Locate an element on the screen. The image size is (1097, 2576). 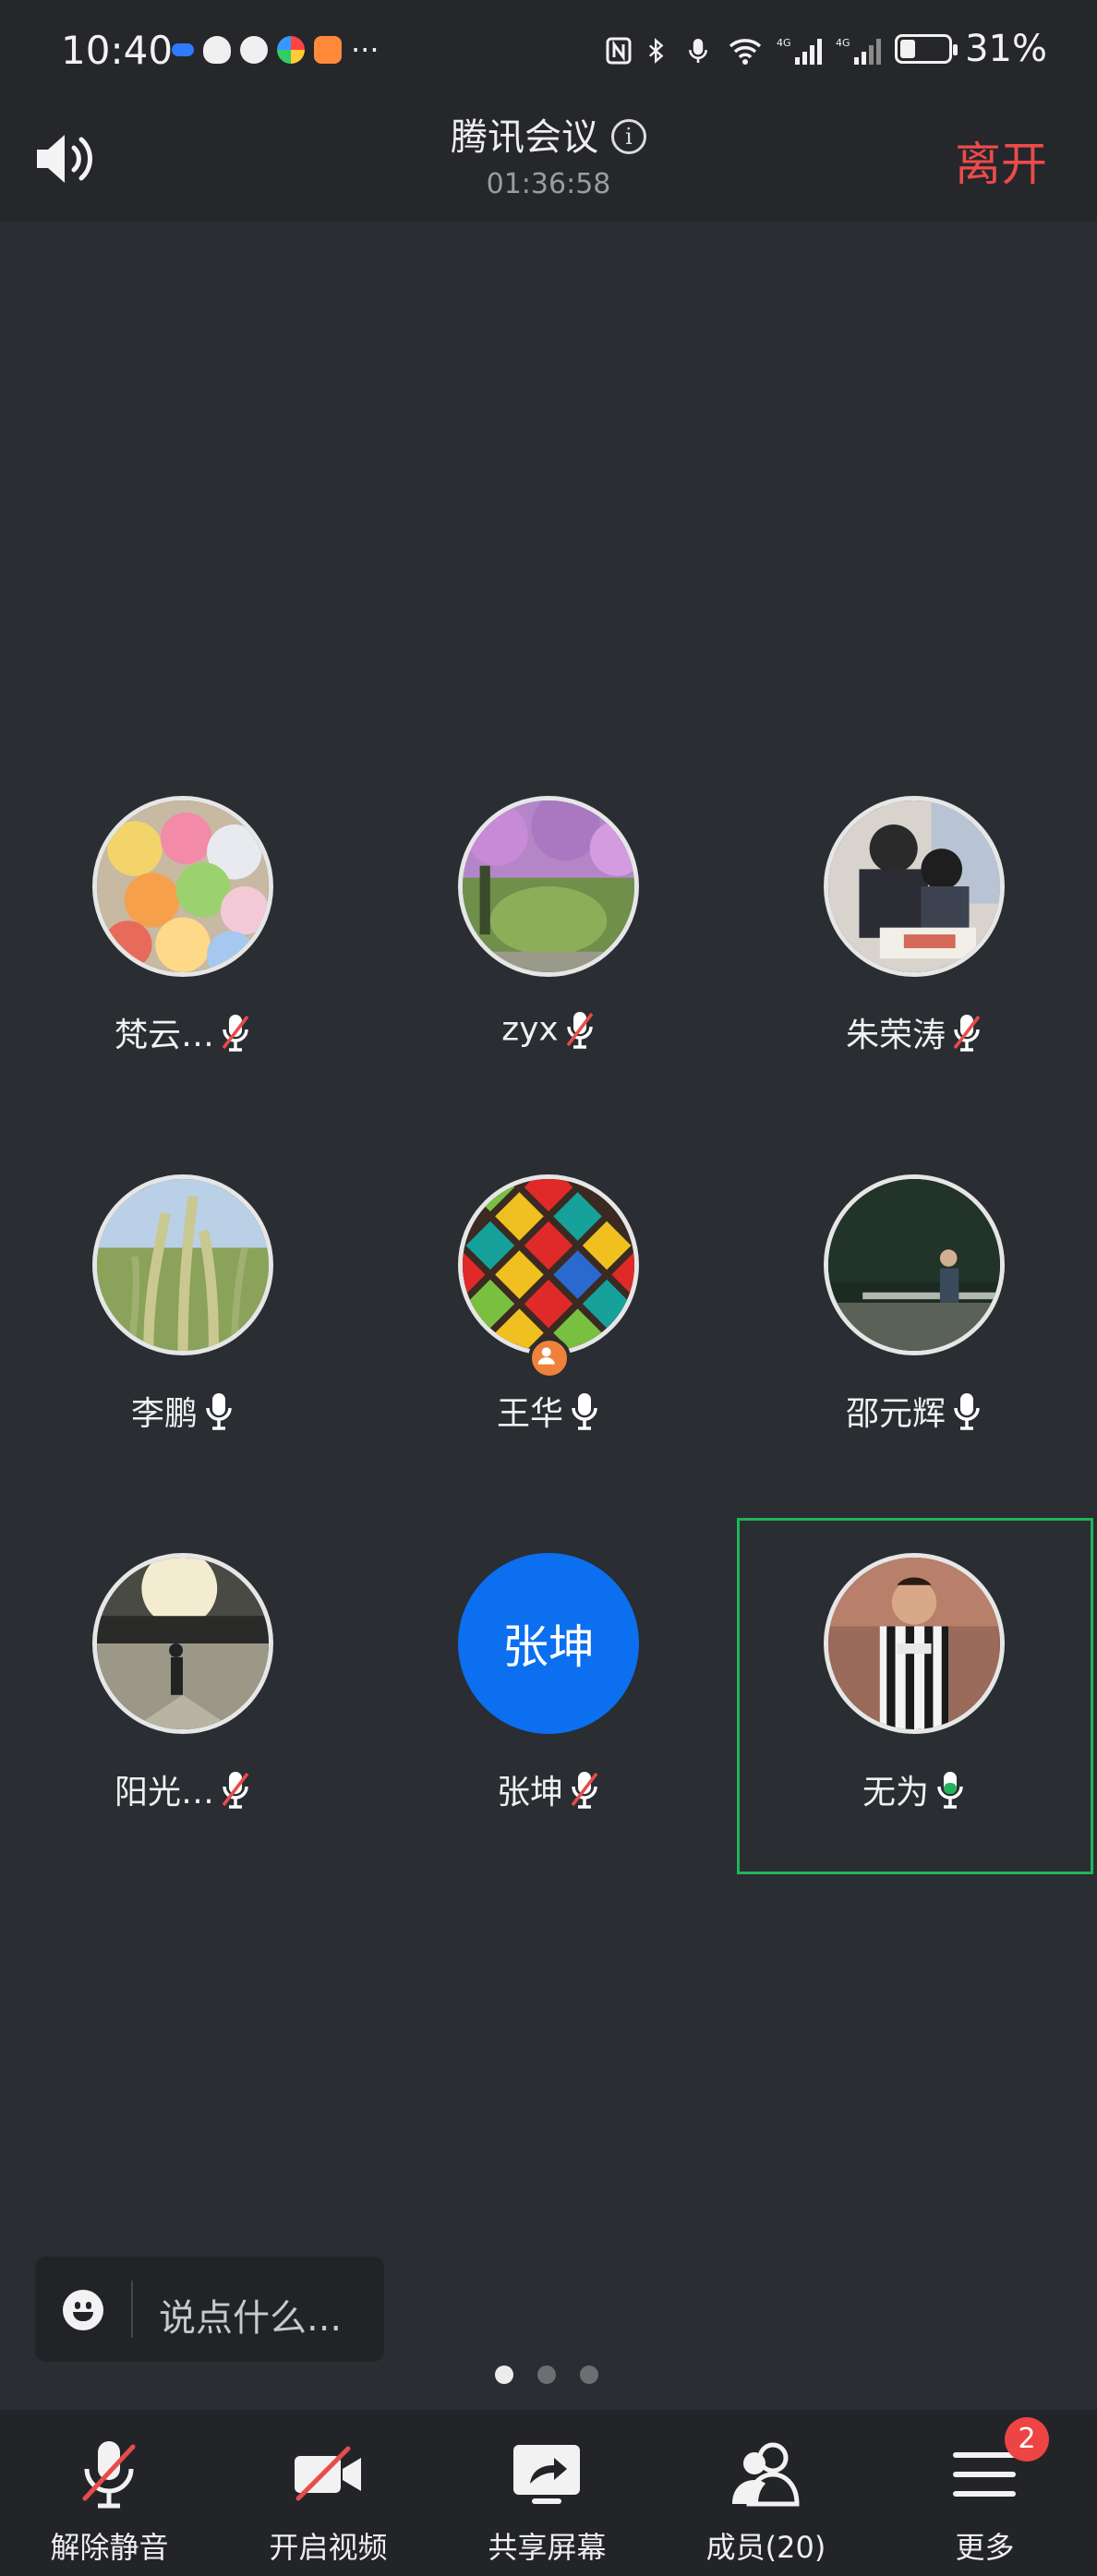
meeting-title: 腾讯会议 i is located at coordinates (548, 134).